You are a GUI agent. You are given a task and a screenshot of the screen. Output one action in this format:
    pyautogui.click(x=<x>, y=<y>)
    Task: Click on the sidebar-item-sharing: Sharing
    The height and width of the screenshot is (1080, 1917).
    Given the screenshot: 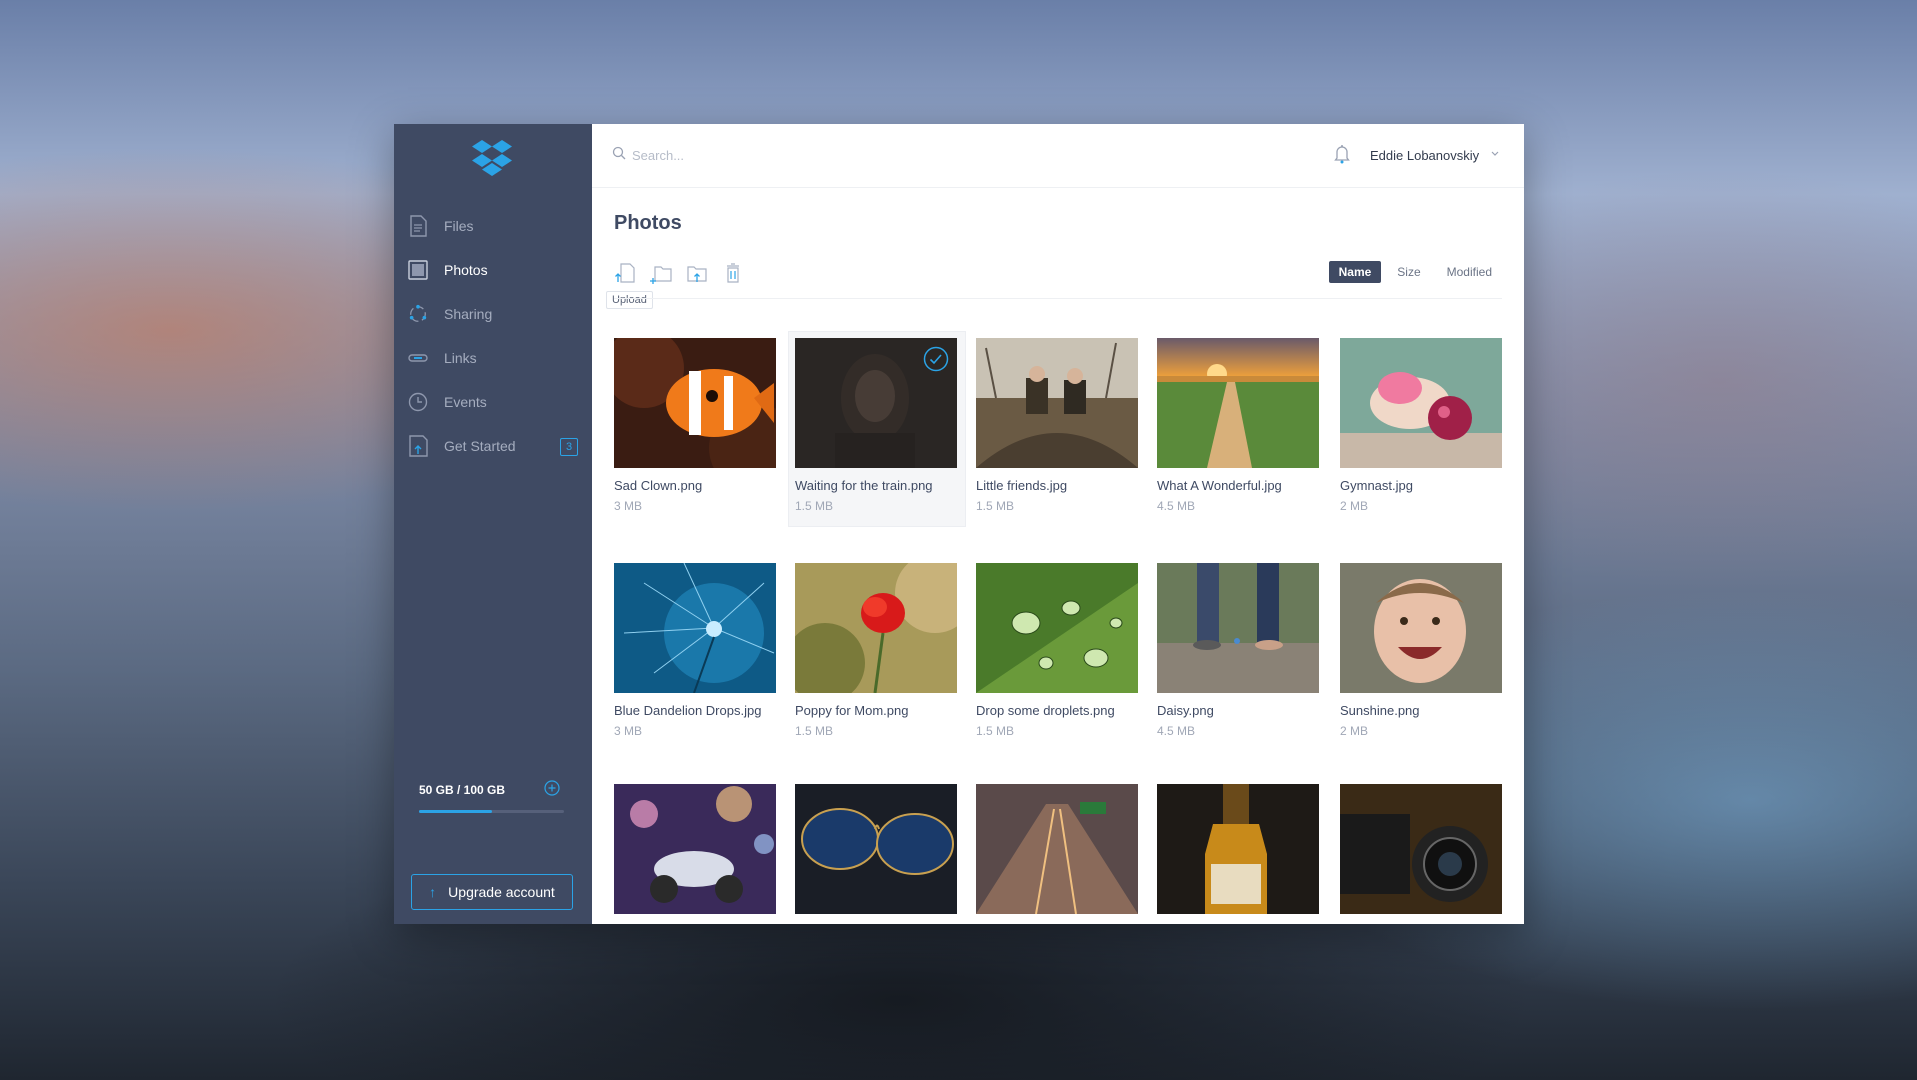 What is the action you would take?
    pyautogui.click(x=493, y=314)
    